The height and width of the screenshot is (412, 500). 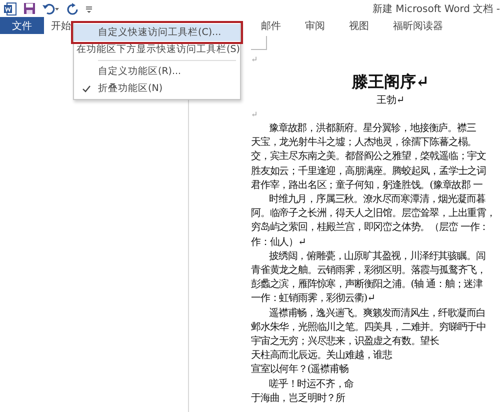 What do you see at coordinates (377, 200) in the screenshot?
I see `text-line: 时维九月，序属三秋。潦水尽而寒潭清，烟光凝而暮` at bounding box center [377, 200].